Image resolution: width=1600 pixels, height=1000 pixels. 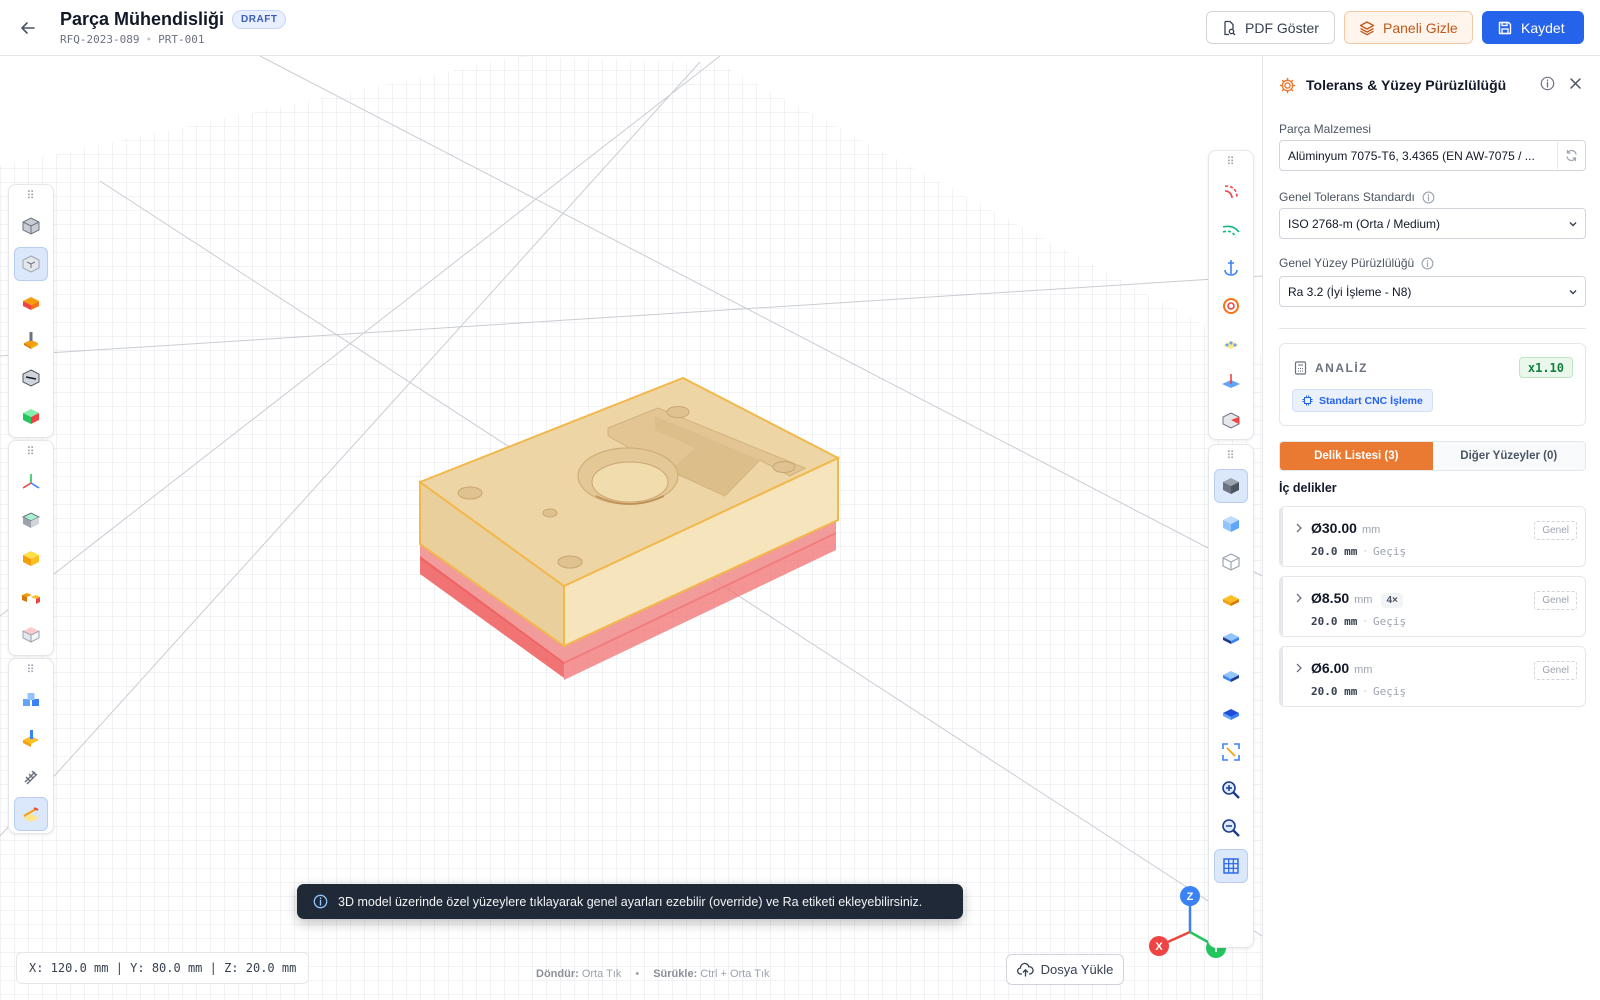 I want to click on hint-pan-value: Ctrl + Orta Tık, so click(x=735, y=974).